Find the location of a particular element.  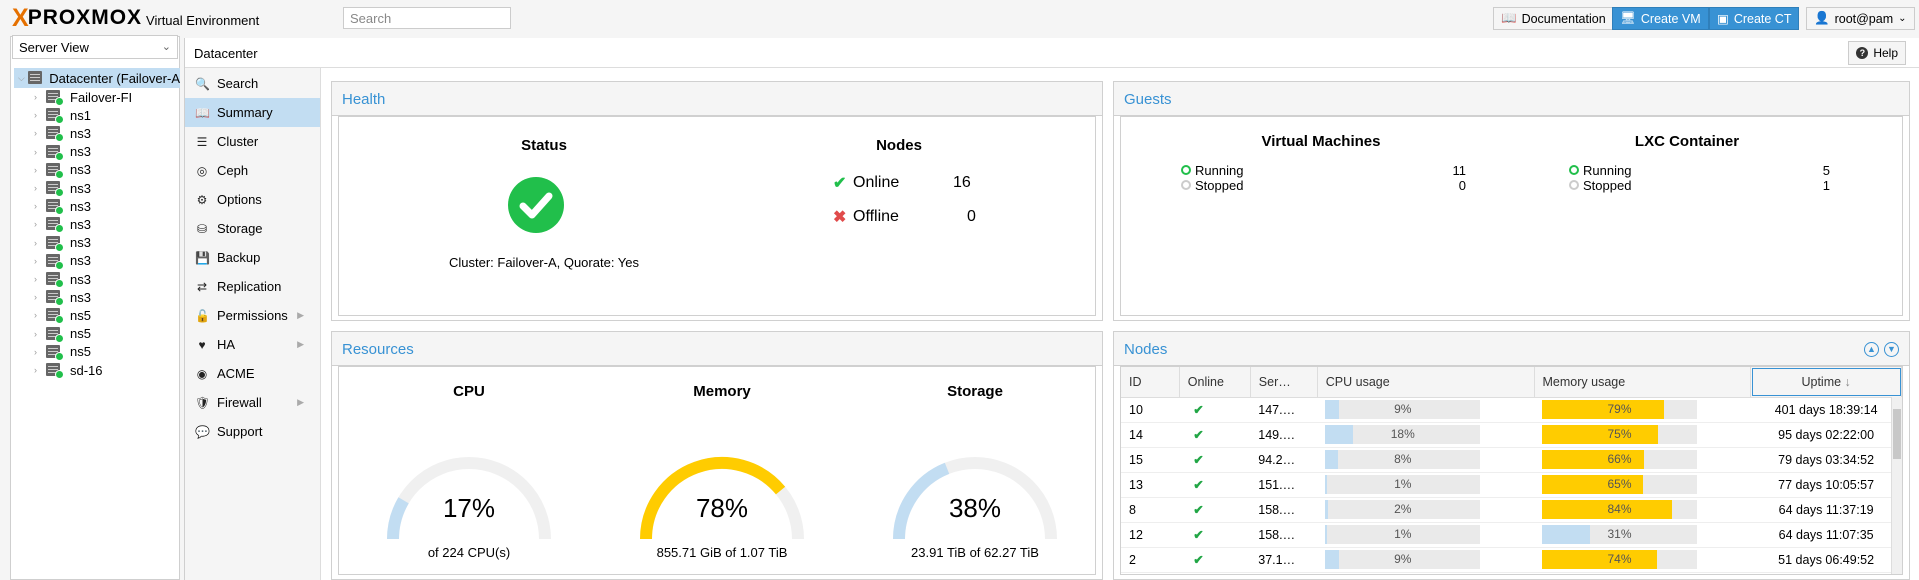

column-header-cpu-usage: CPU usage is located at coordinates (1426, 382).